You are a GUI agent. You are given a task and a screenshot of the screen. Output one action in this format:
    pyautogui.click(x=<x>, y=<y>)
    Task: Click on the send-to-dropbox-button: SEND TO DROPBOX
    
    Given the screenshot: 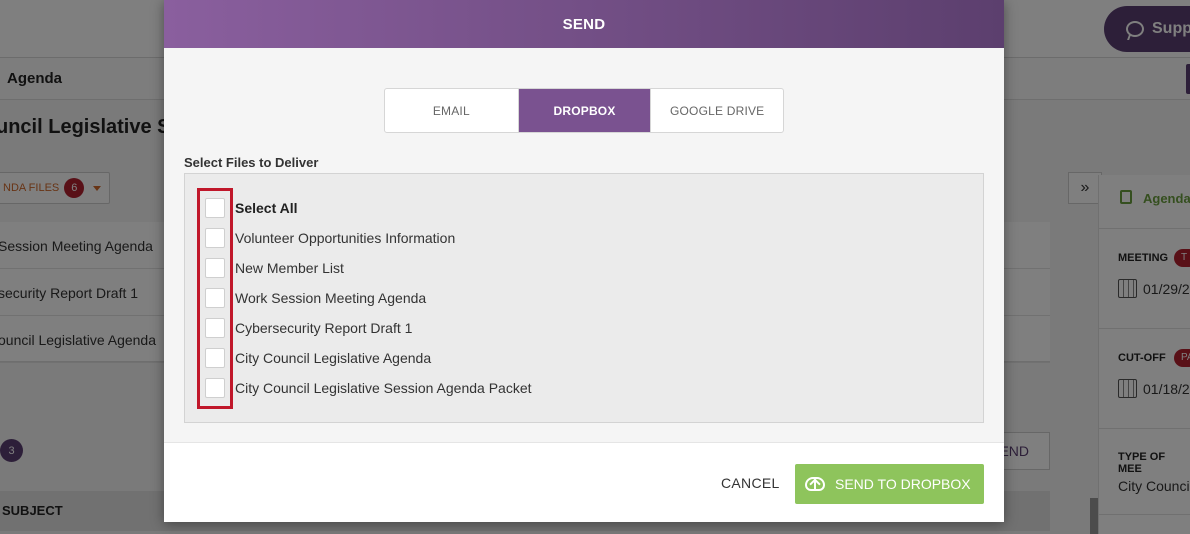 What is the action you would take?
    pyautogui.click(x=889, y=484)
    